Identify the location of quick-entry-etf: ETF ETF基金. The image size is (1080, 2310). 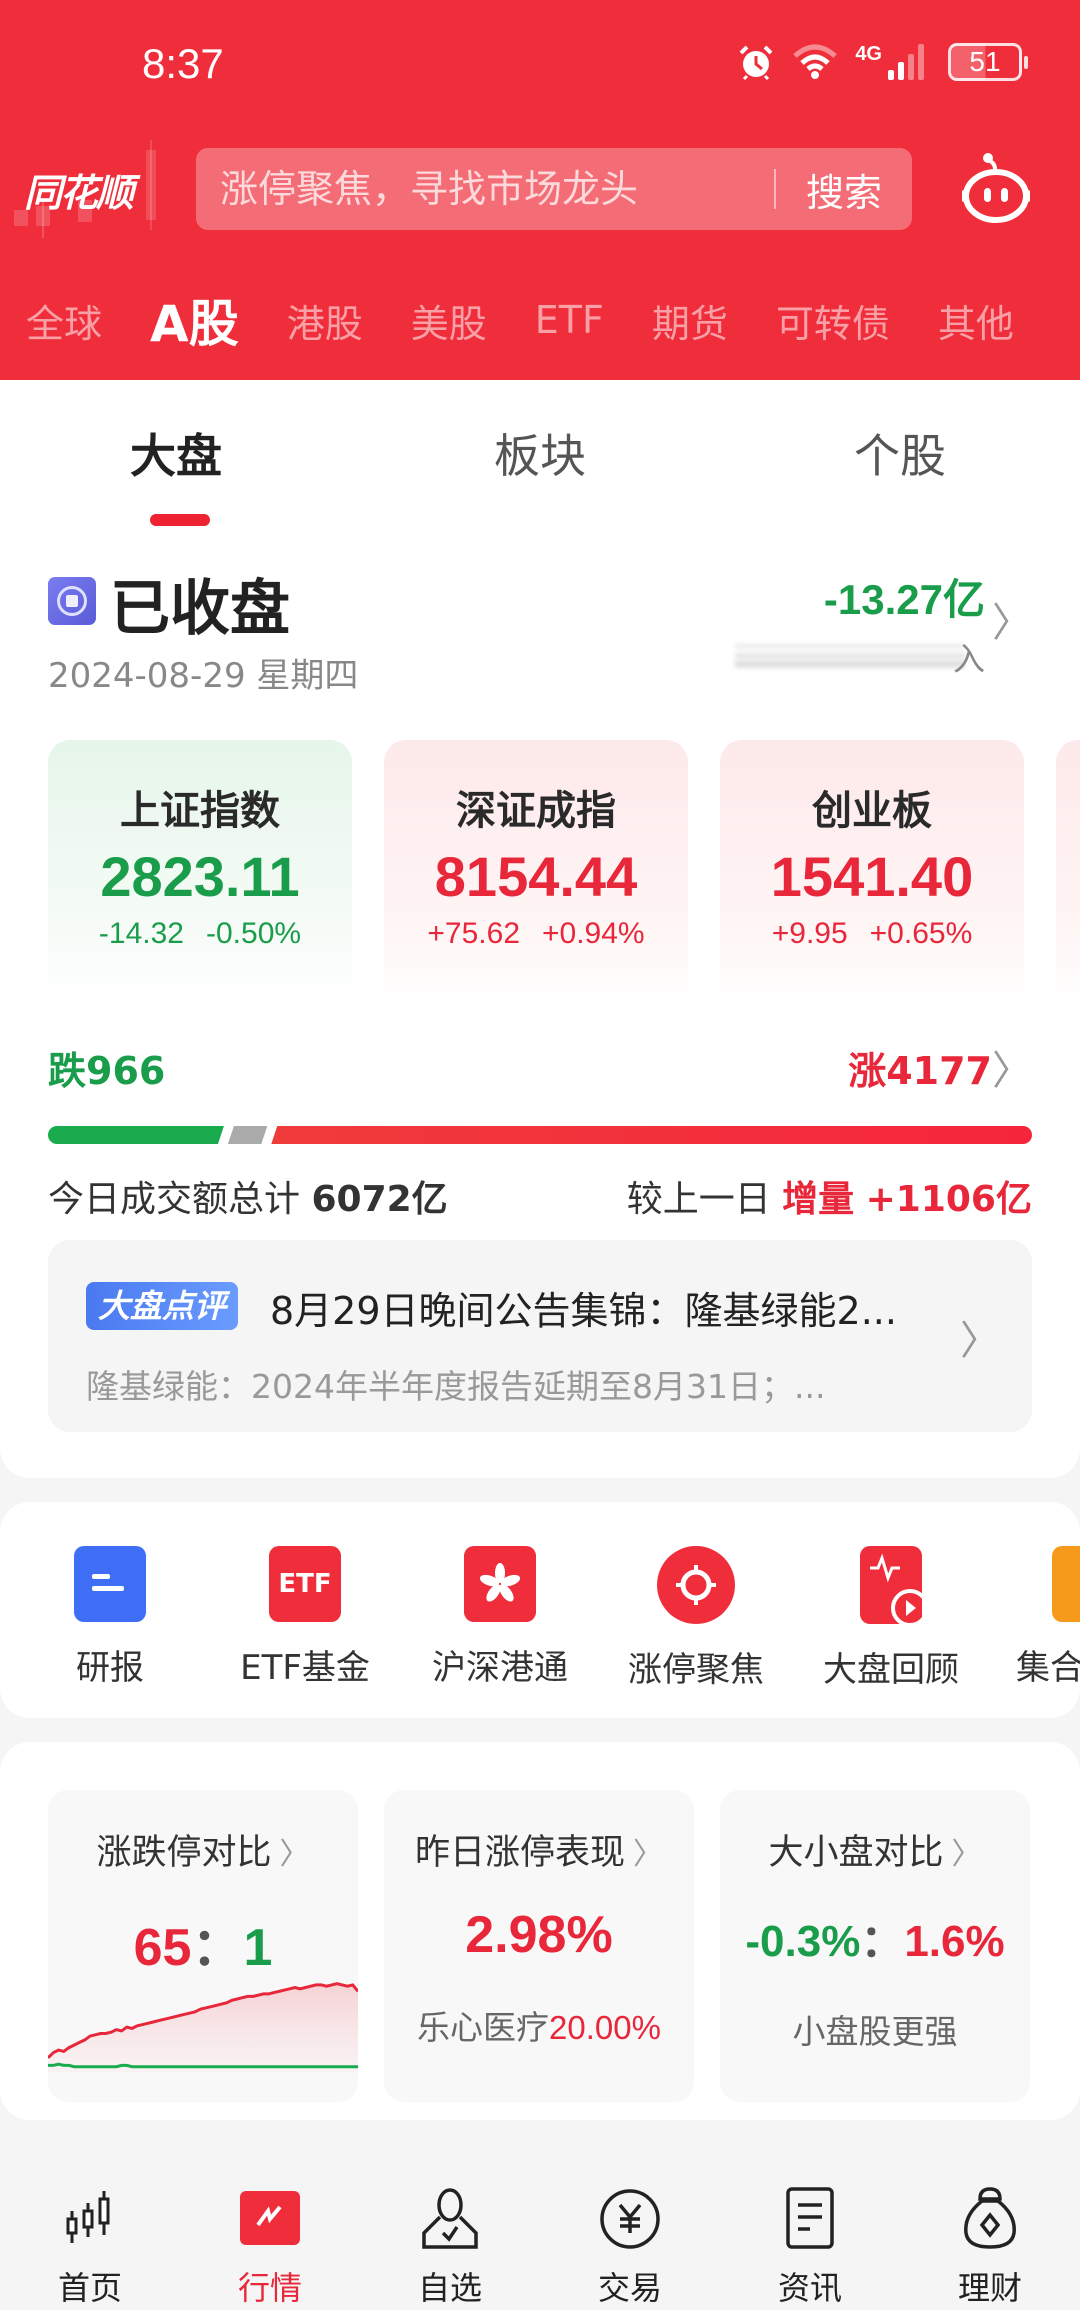
(305, 1617).